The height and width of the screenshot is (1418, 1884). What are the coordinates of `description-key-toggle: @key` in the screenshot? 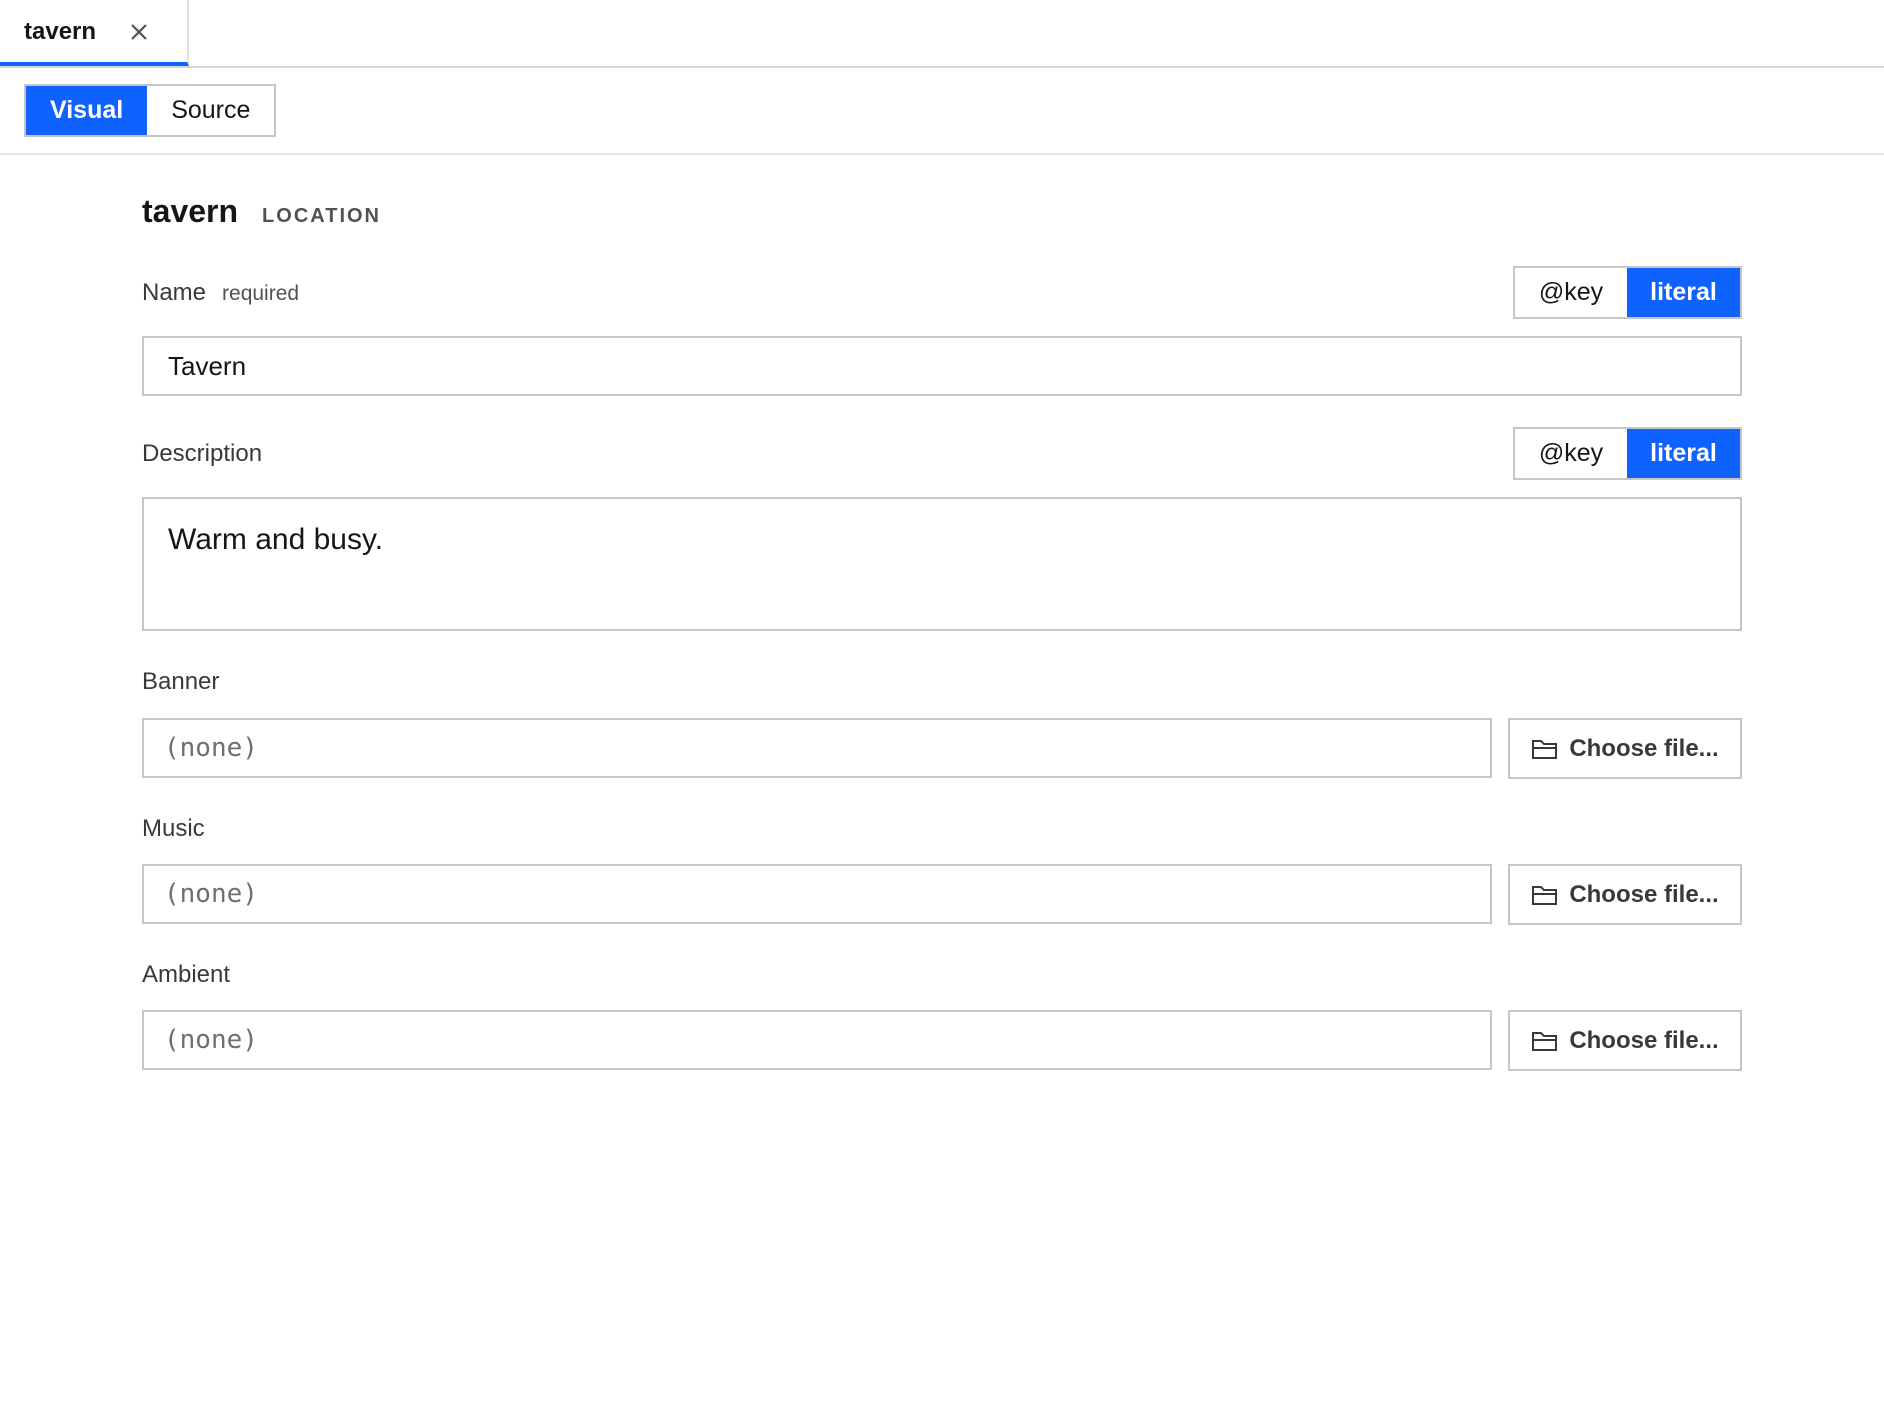 It's located at (1571, 453).